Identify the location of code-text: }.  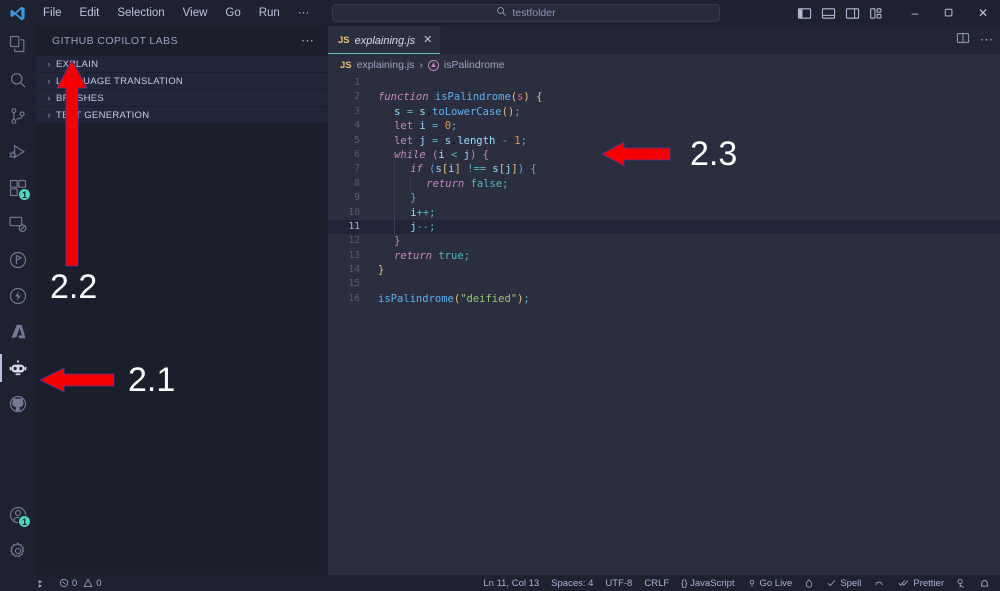
(386, 241).